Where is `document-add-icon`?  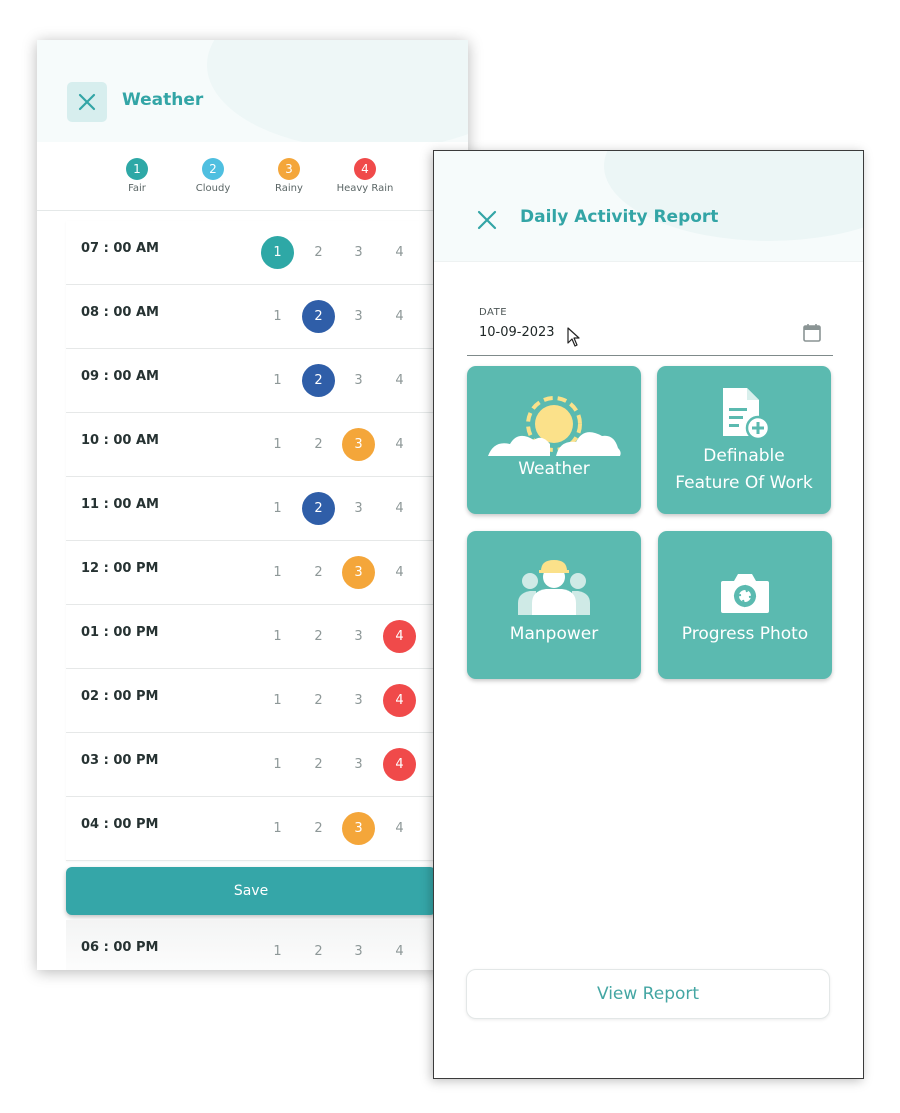
document-add-icon is located at coordinates (747, 414).